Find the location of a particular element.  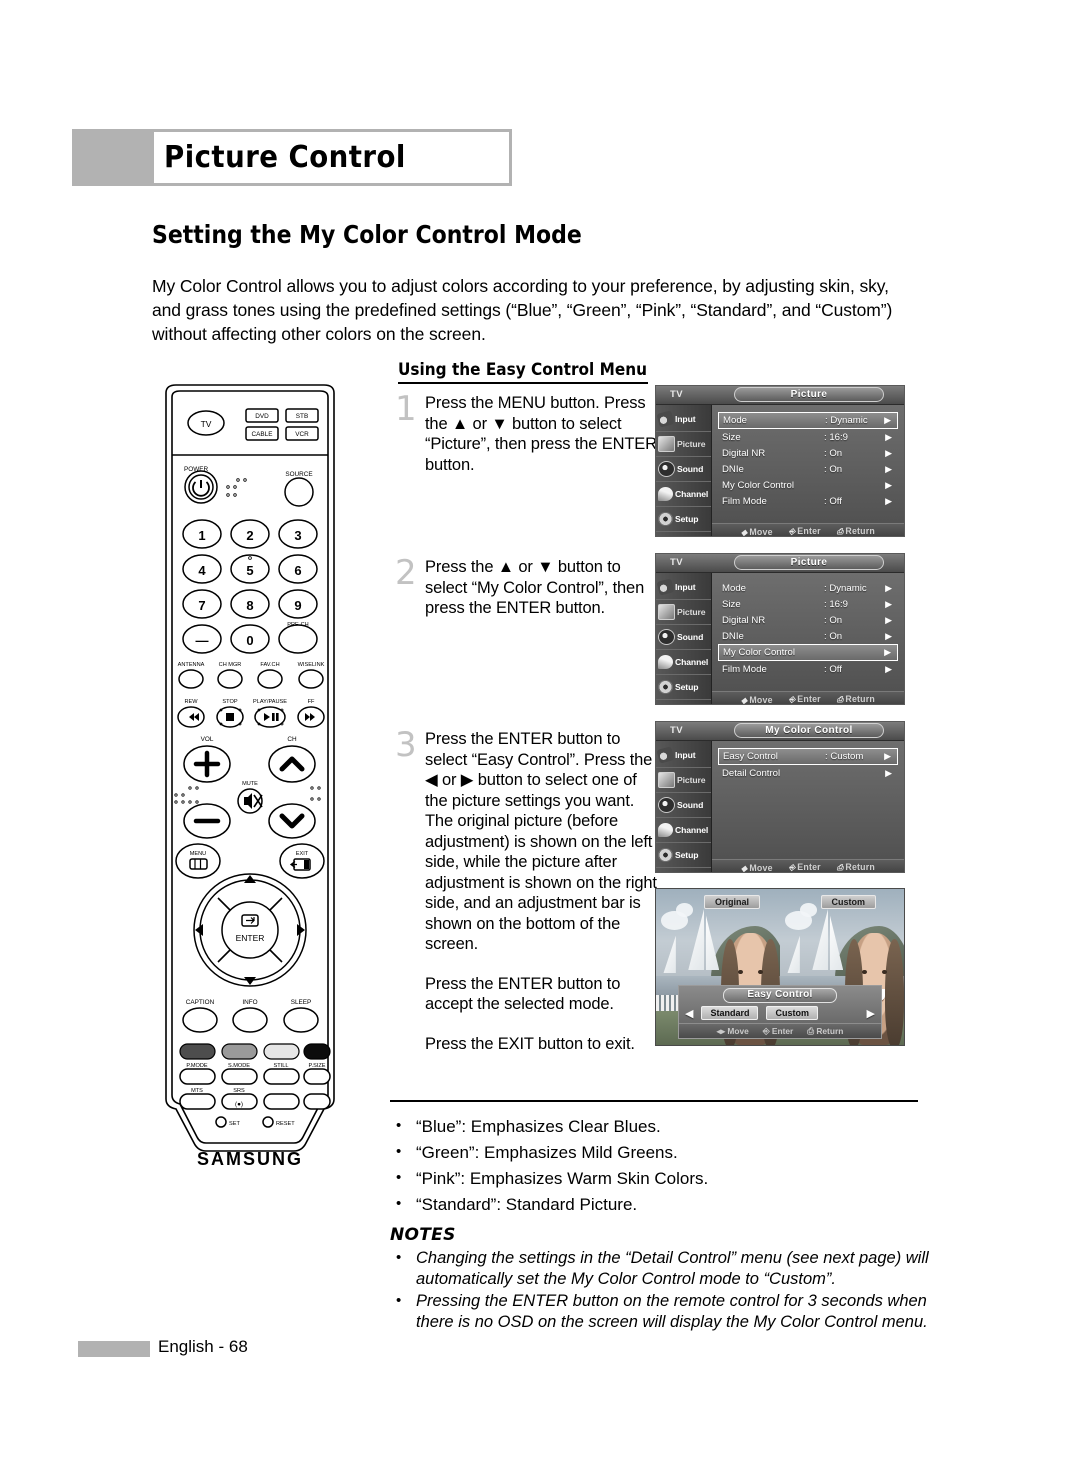

osd-1-sidebar-channel: Channel is located at coordinates (683, 494).